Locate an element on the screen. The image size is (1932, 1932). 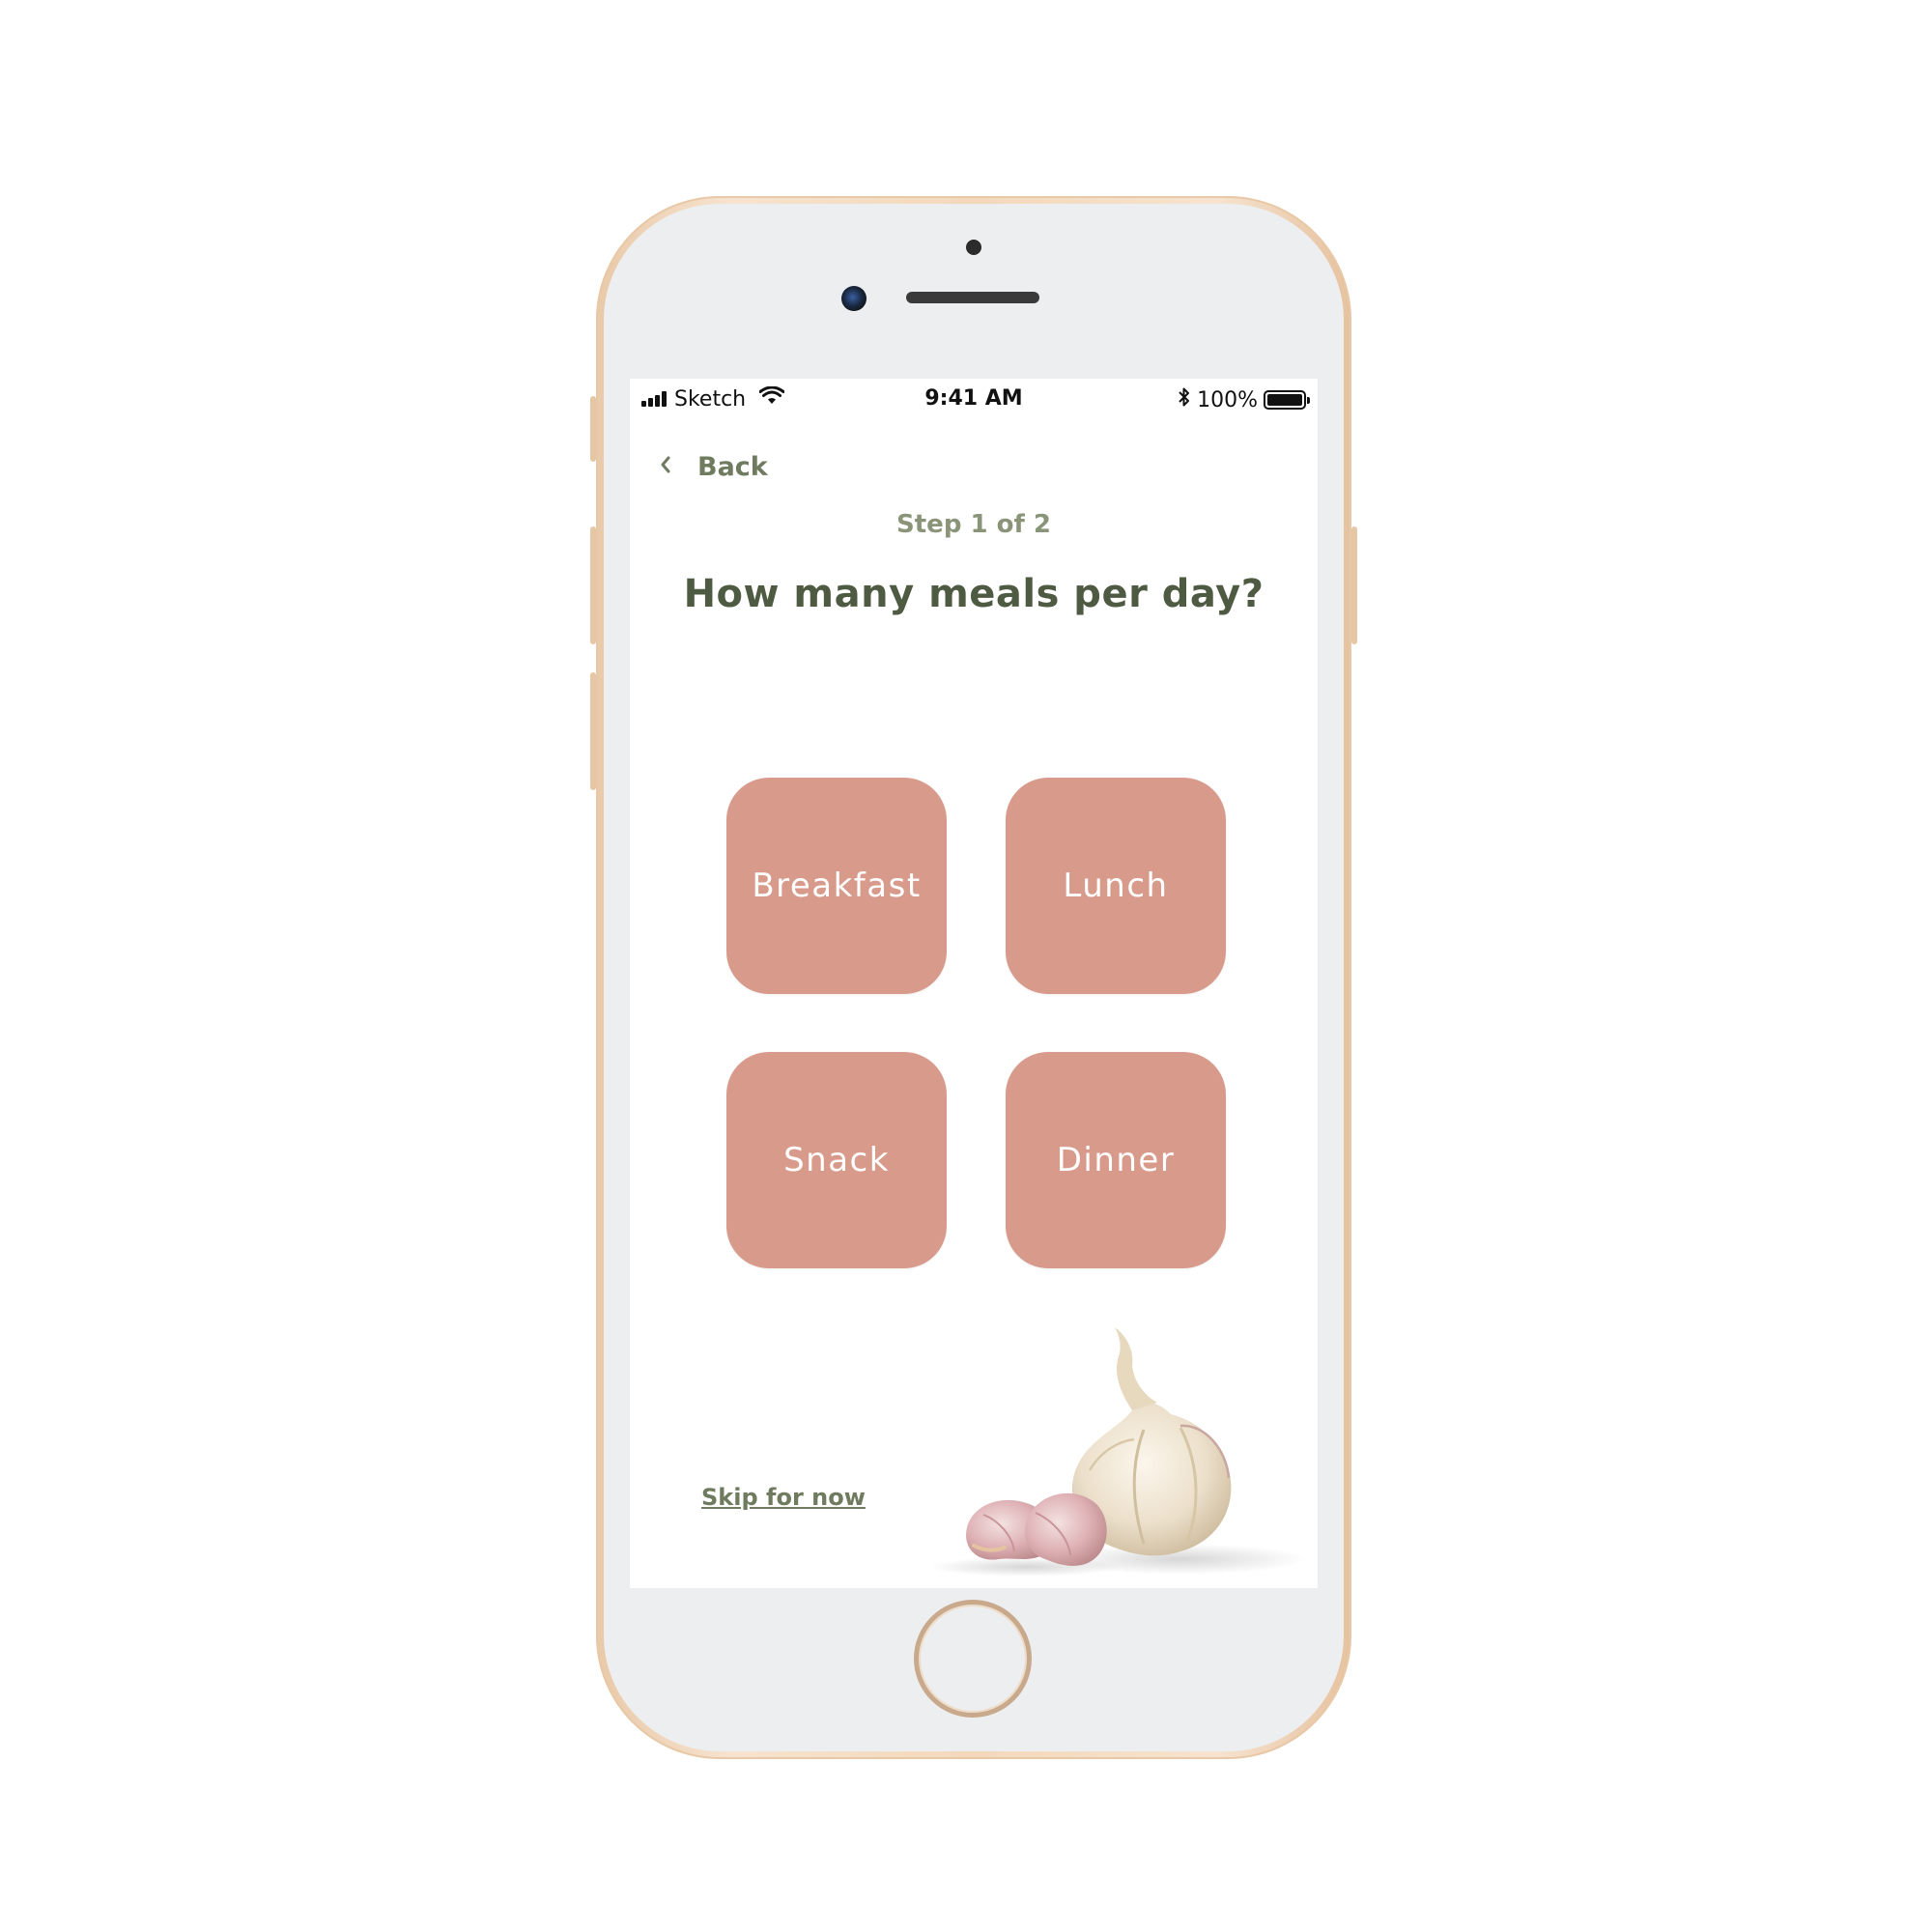
option-lunch: Lunch is located at coordinates (1116, 886).